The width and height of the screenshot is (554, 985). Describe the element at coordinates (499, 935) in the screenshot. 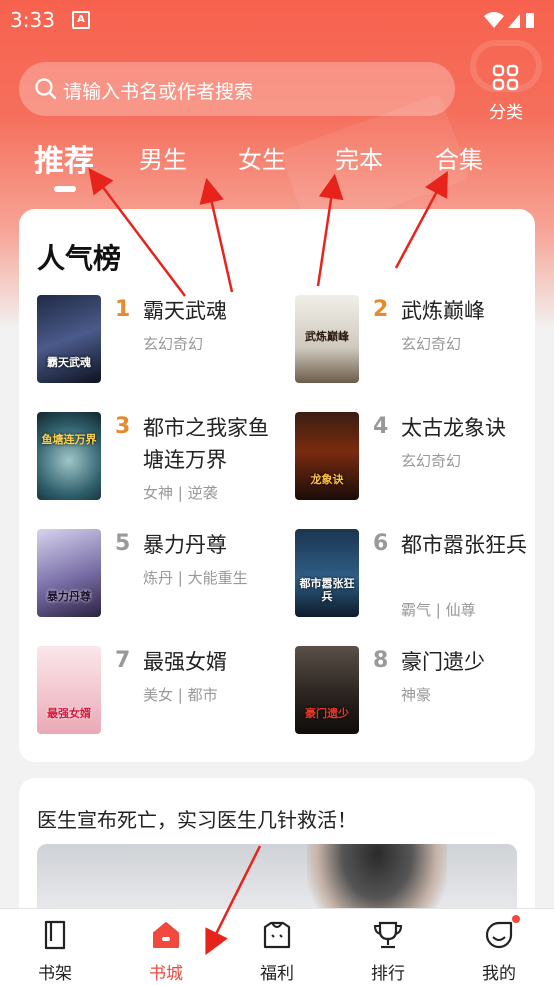

I see `profile-icon` at that location.